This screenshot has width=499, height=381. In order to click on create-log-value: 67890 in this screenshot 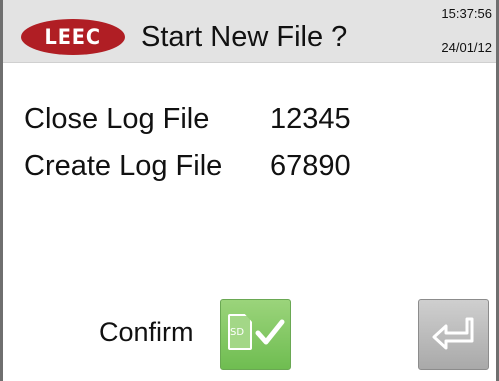, I will do `click(310, 166)`.